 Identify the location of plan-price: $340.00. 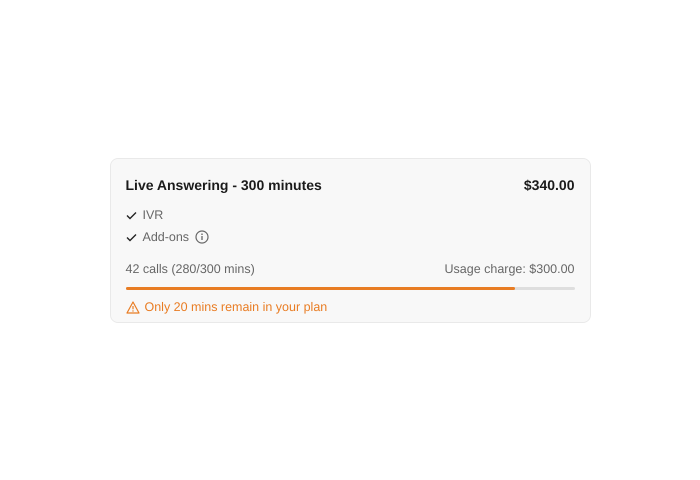
(549, 185).